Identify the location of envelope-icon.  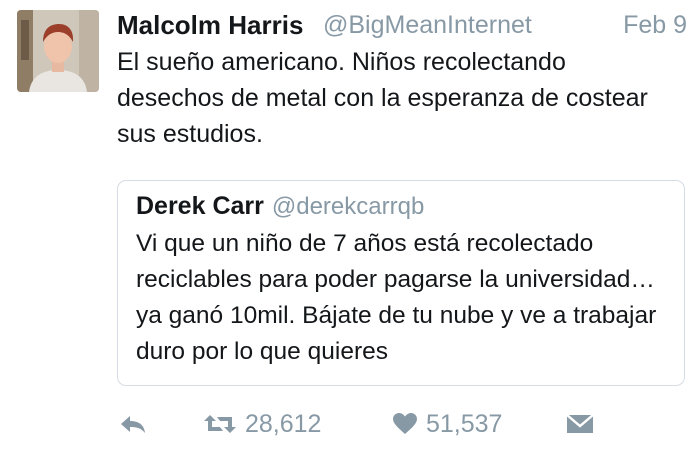
(580, 424).